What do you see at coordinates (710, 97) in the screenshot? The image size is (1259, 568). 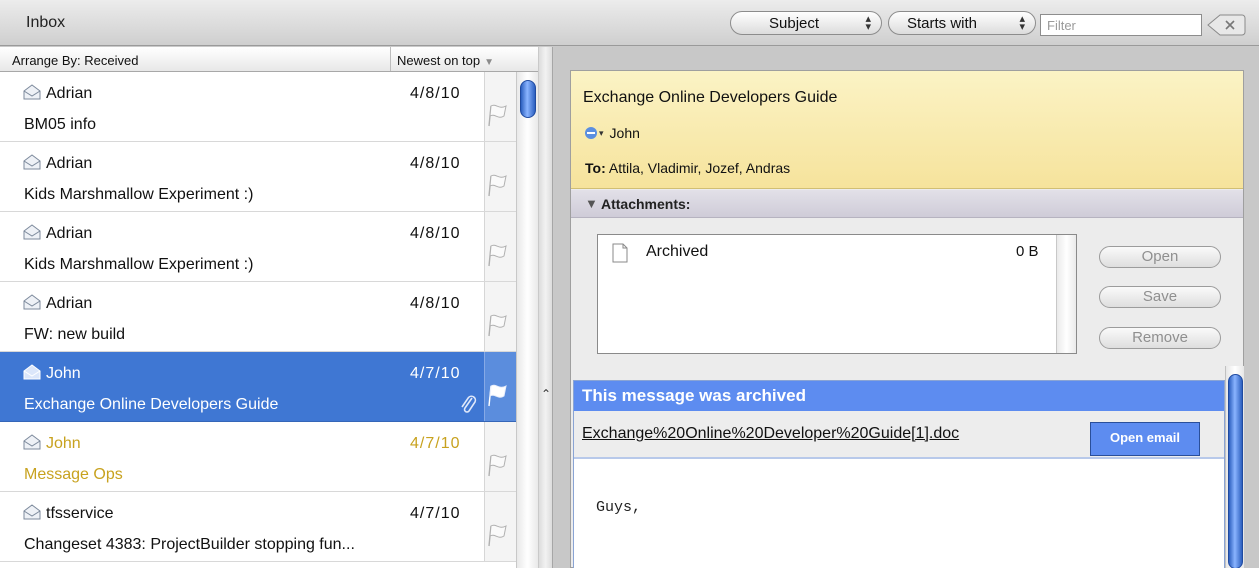 I see `message-subject-heading: Exchange Online Developers Guide` at bounding box center [710, 97].